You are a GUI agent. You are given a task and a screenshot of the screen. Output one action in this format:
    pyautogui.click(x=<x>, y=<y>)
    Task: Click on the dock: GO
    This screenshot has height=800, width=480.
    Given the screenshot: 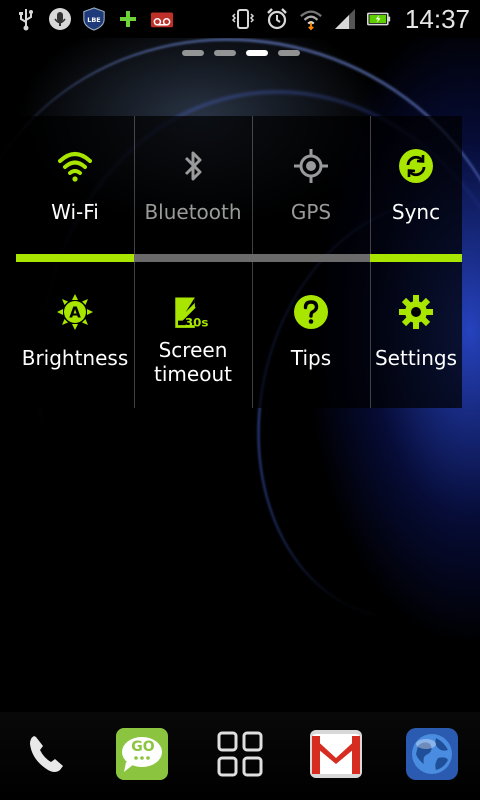 What is the action you would take?
    pyautogui.click(x=240, y=756)
    